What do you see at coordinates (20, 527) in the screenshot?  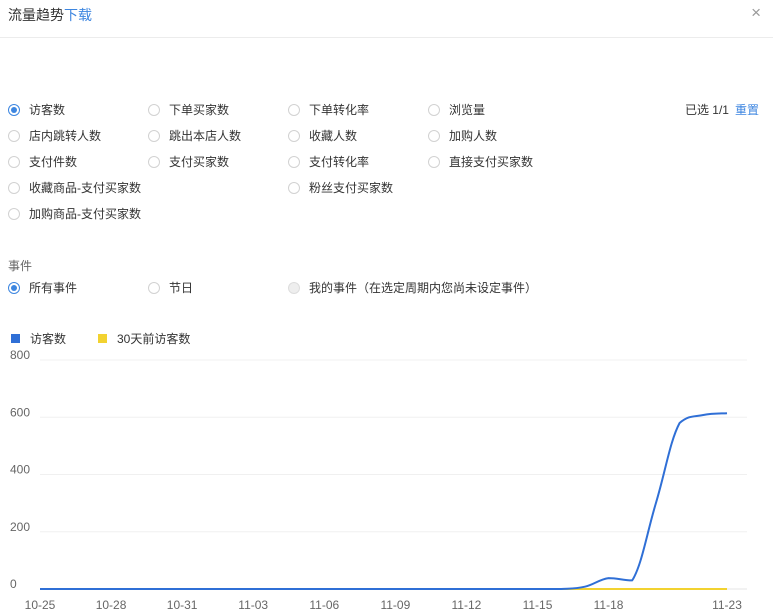 I see `y-tick-label: 200` at bounding box center [20, 527].